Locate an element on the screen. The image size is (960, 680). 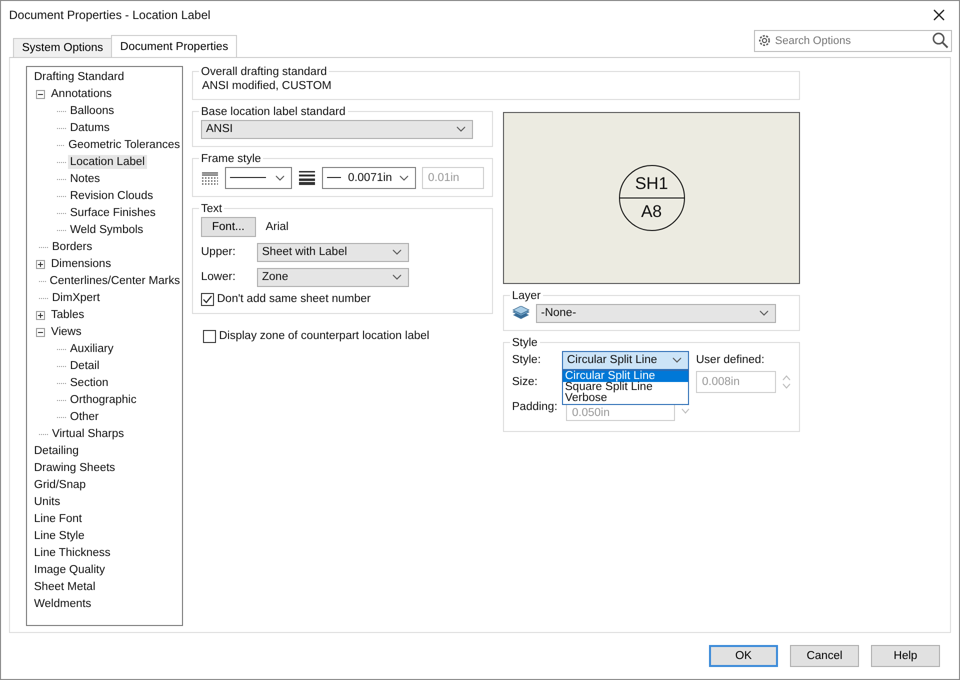
tree-item: Auxiliary is located at coordinates (92, 349).